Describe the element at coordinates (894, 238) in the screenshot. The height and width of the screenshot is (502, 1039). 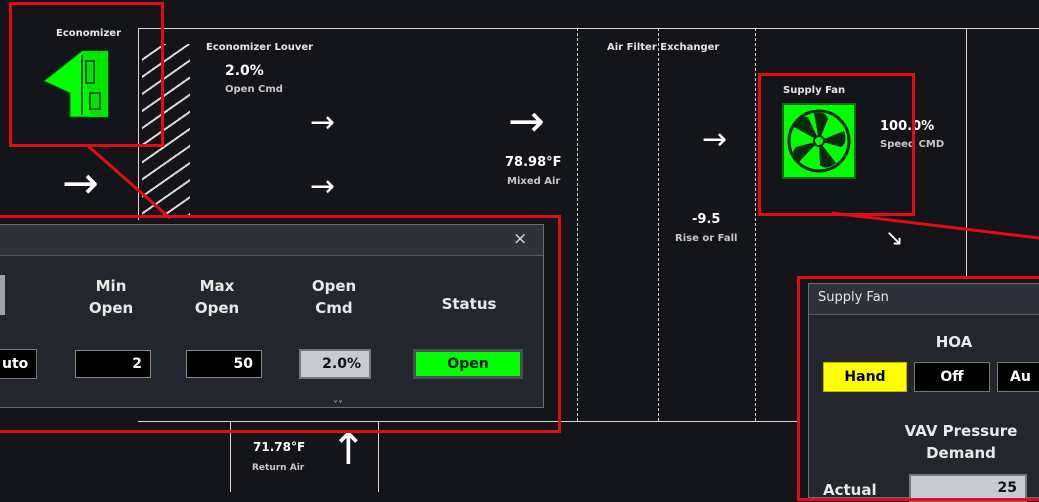
I see `supply-out-arrow: ↘` at that location.